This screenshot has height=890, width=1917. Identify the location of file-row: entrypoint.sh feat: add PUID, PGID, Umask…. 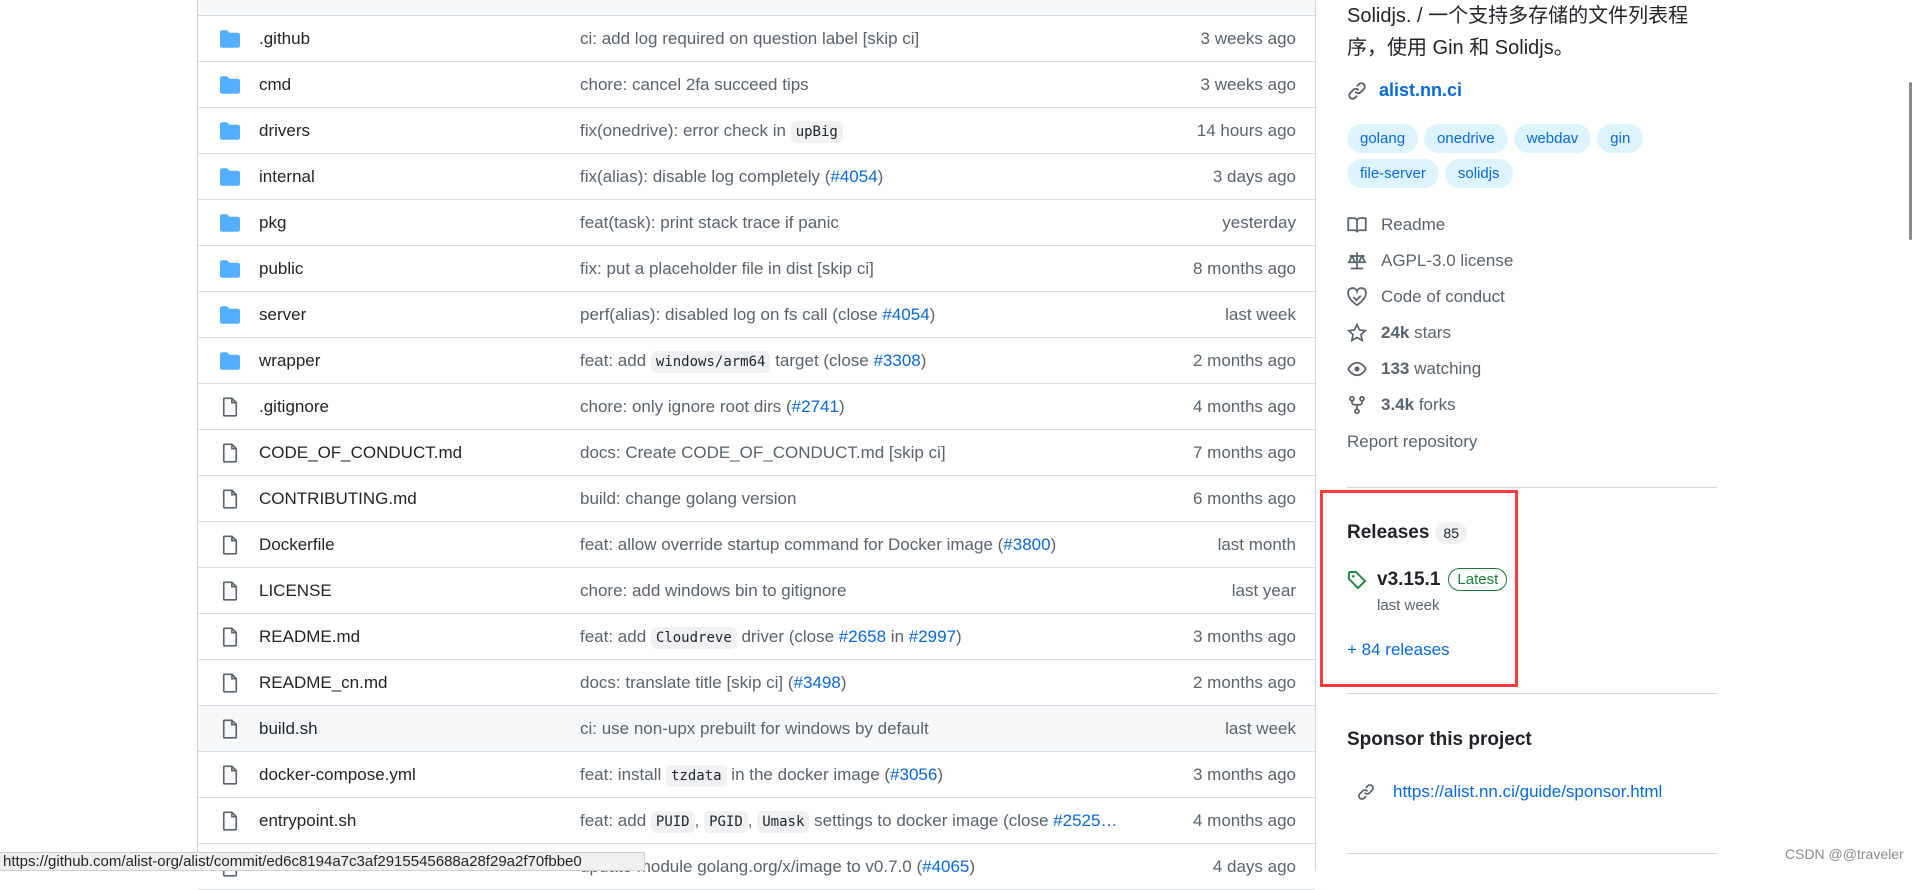
(756, 821).